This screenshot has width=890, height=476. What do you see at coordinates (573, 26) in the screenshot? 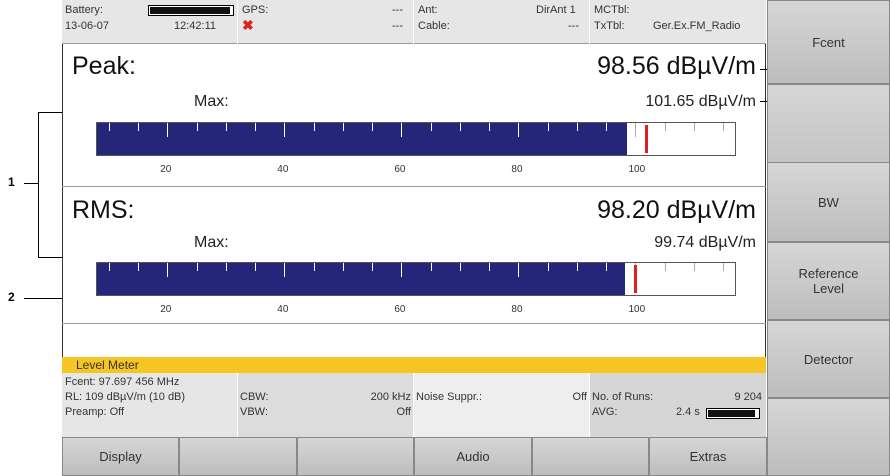
I see `cable-value: ---` at bounding box center [573, 26].